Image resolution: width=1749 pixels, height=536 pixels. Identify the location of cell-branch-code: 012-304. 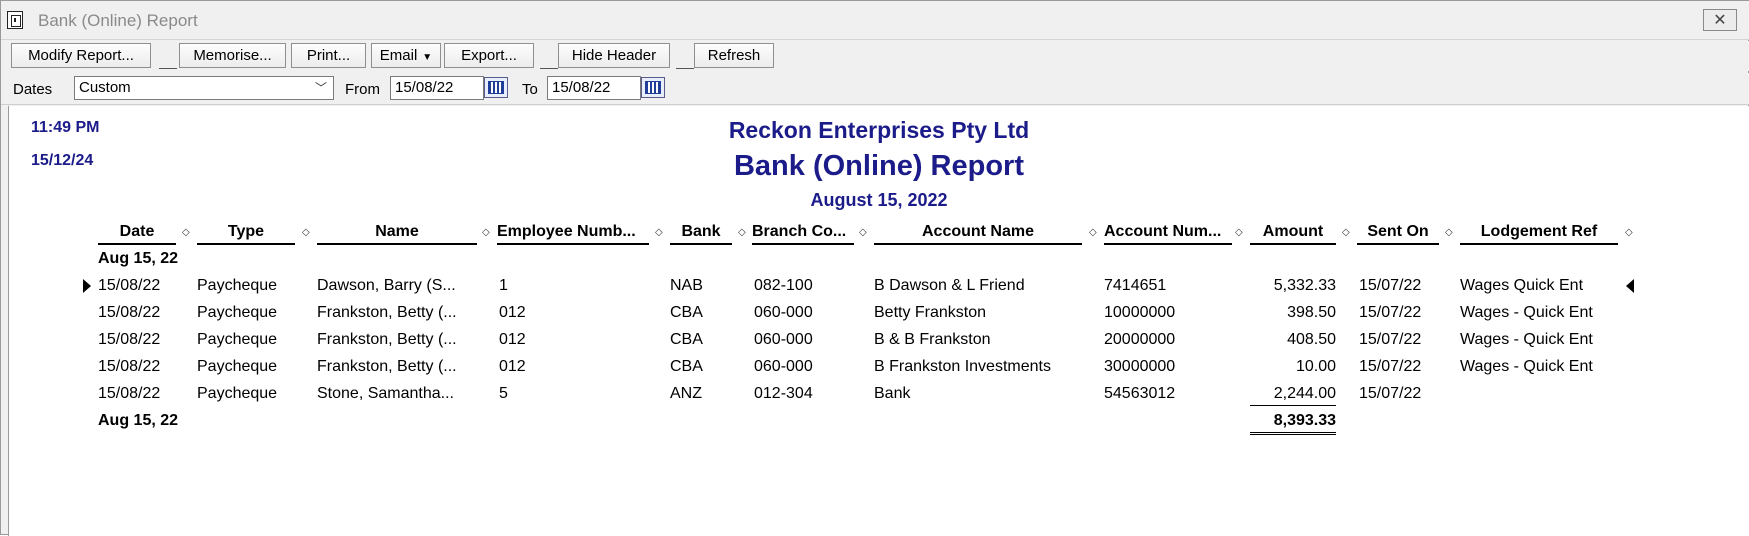
(783, 394).